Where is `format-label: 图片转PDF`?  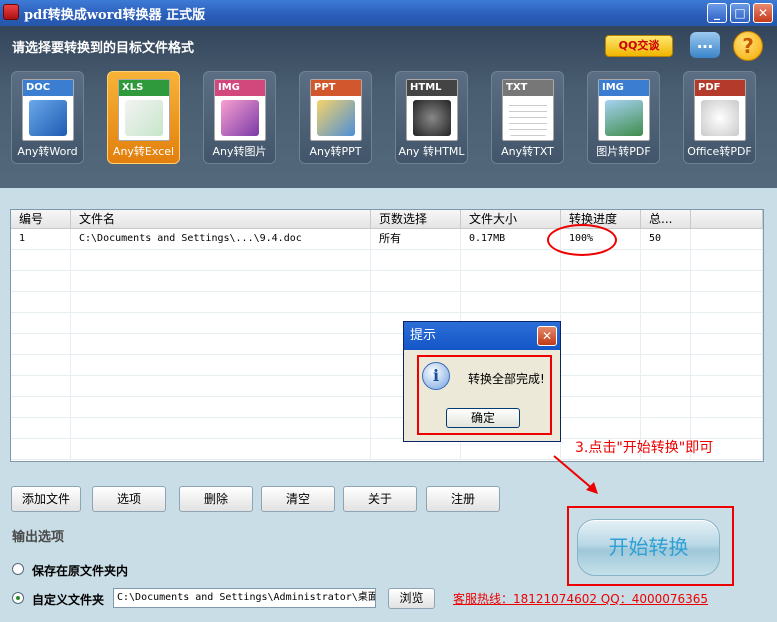 format-label: 图片转PDF is located at coordinates (623, 151).